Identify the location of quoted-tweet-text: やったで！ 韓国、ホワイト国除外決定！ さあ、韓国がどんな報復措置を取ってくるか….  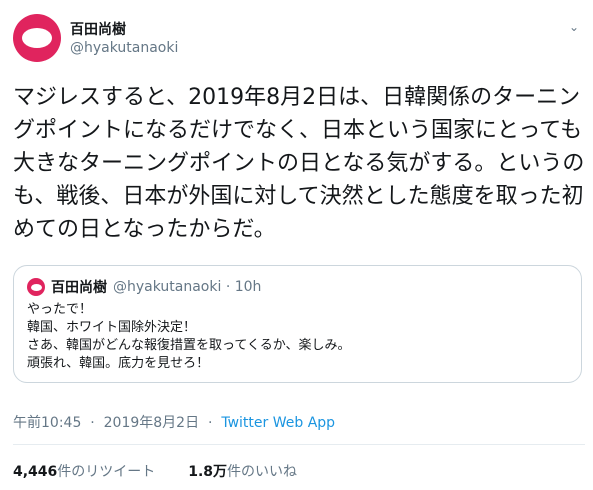
(189, 336).